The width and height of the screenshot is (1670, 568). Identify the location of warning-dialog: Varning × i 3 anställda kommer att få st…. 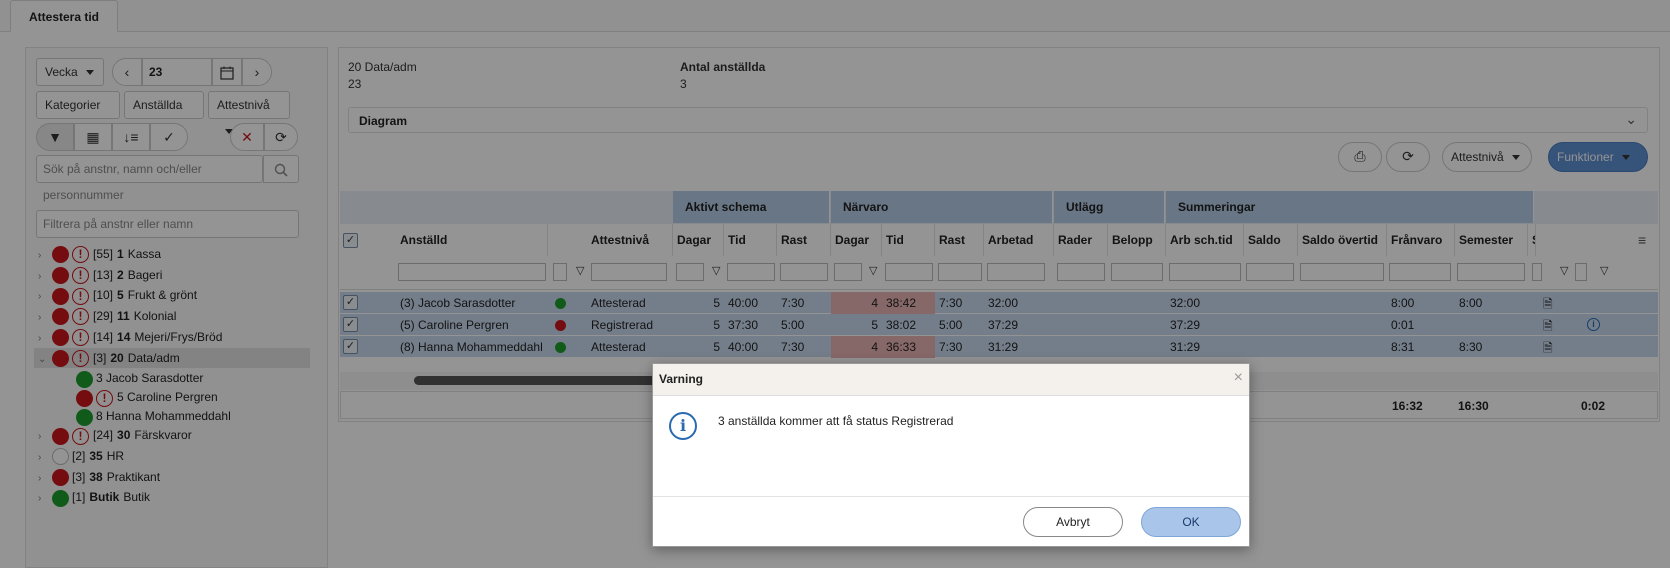
(951, 455).